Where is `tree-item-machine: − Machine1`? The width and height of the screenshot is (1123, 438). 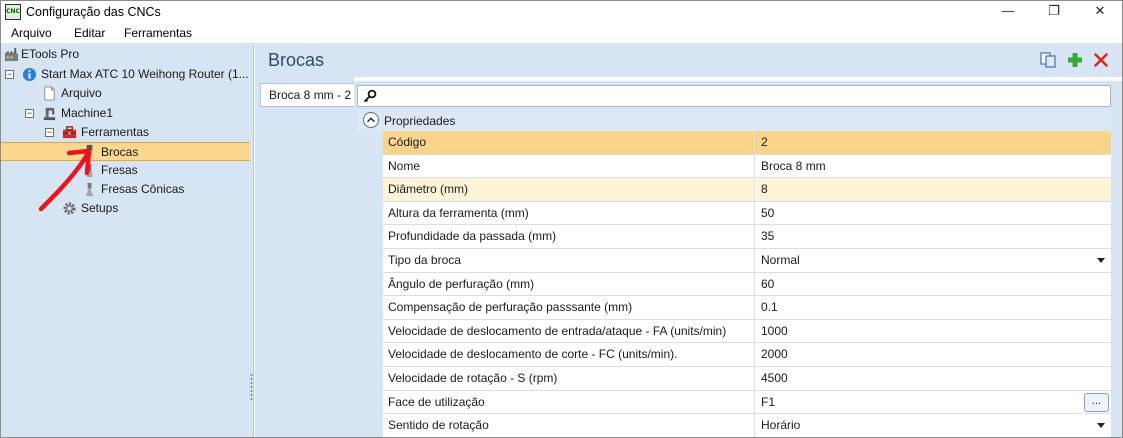
tree-item-machine: − Machine1 is located at coordinates (127, 113).